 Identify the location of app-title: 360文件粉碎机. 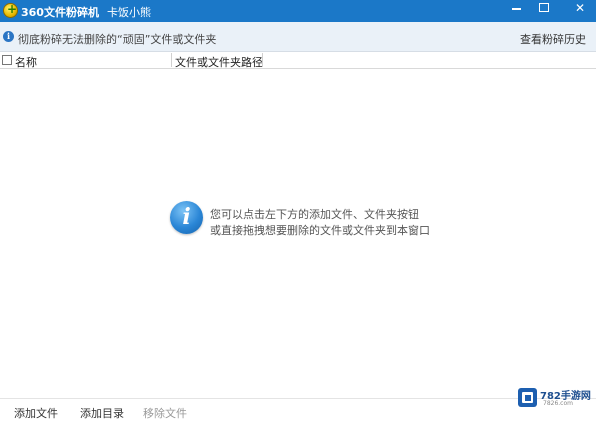
(60, 12).